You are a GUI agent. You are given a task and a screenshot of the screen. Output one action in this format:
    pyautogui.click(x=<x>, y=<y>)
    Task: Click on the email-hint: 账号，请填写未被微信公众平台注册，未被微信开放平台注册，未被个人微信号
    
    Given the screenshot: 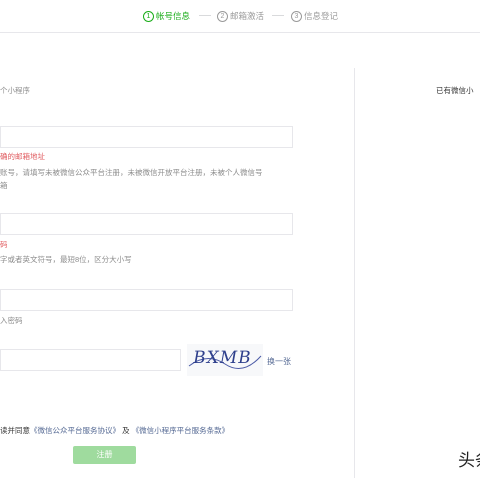 What is the action you would take?
    pyautogui.click(x=131, y=172)
    